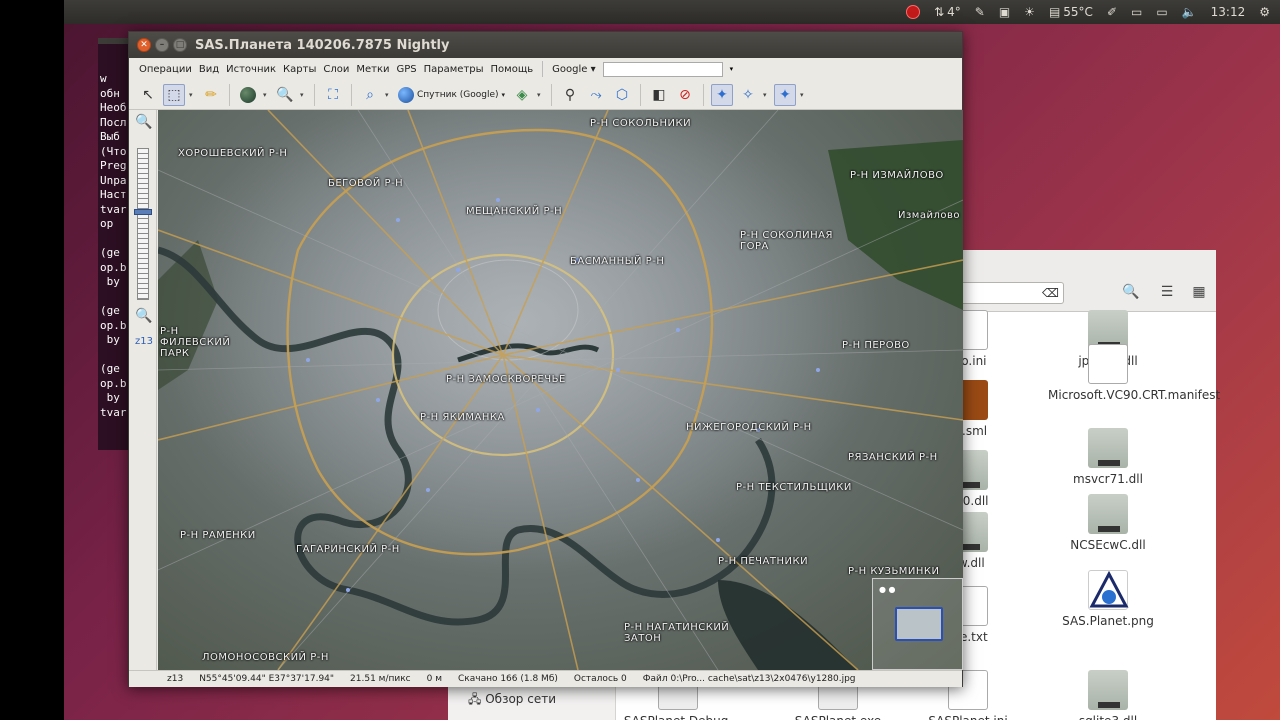  I want to click on zoom-dropdown-icon: ▾, so click(303, 95).